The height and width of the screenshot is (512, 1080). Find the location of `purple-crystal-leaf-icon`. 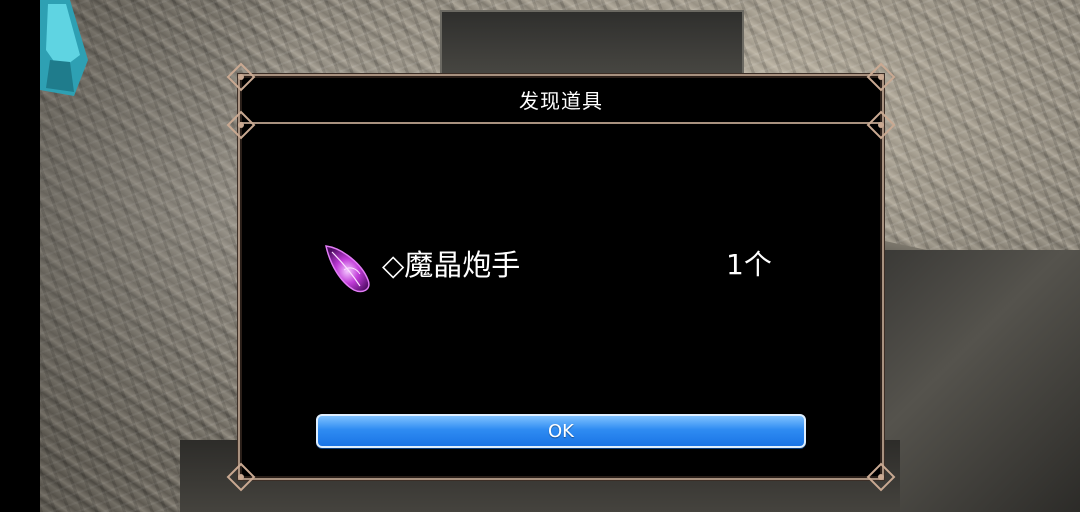

purple-crystal-leaf-icon is located at coordinates (348, 268).